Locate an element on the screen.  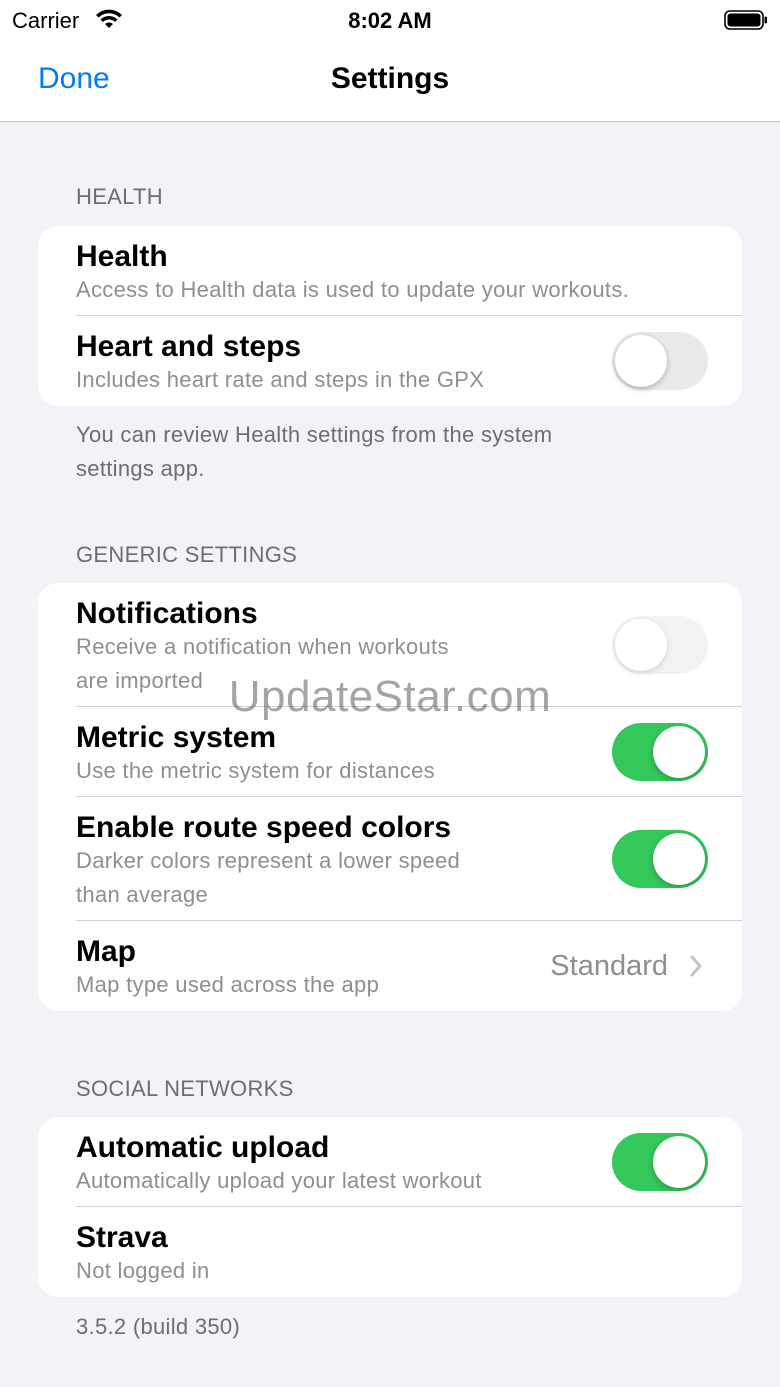
row-subtitle: Map type used across the app is located at coordinates (228, 984).